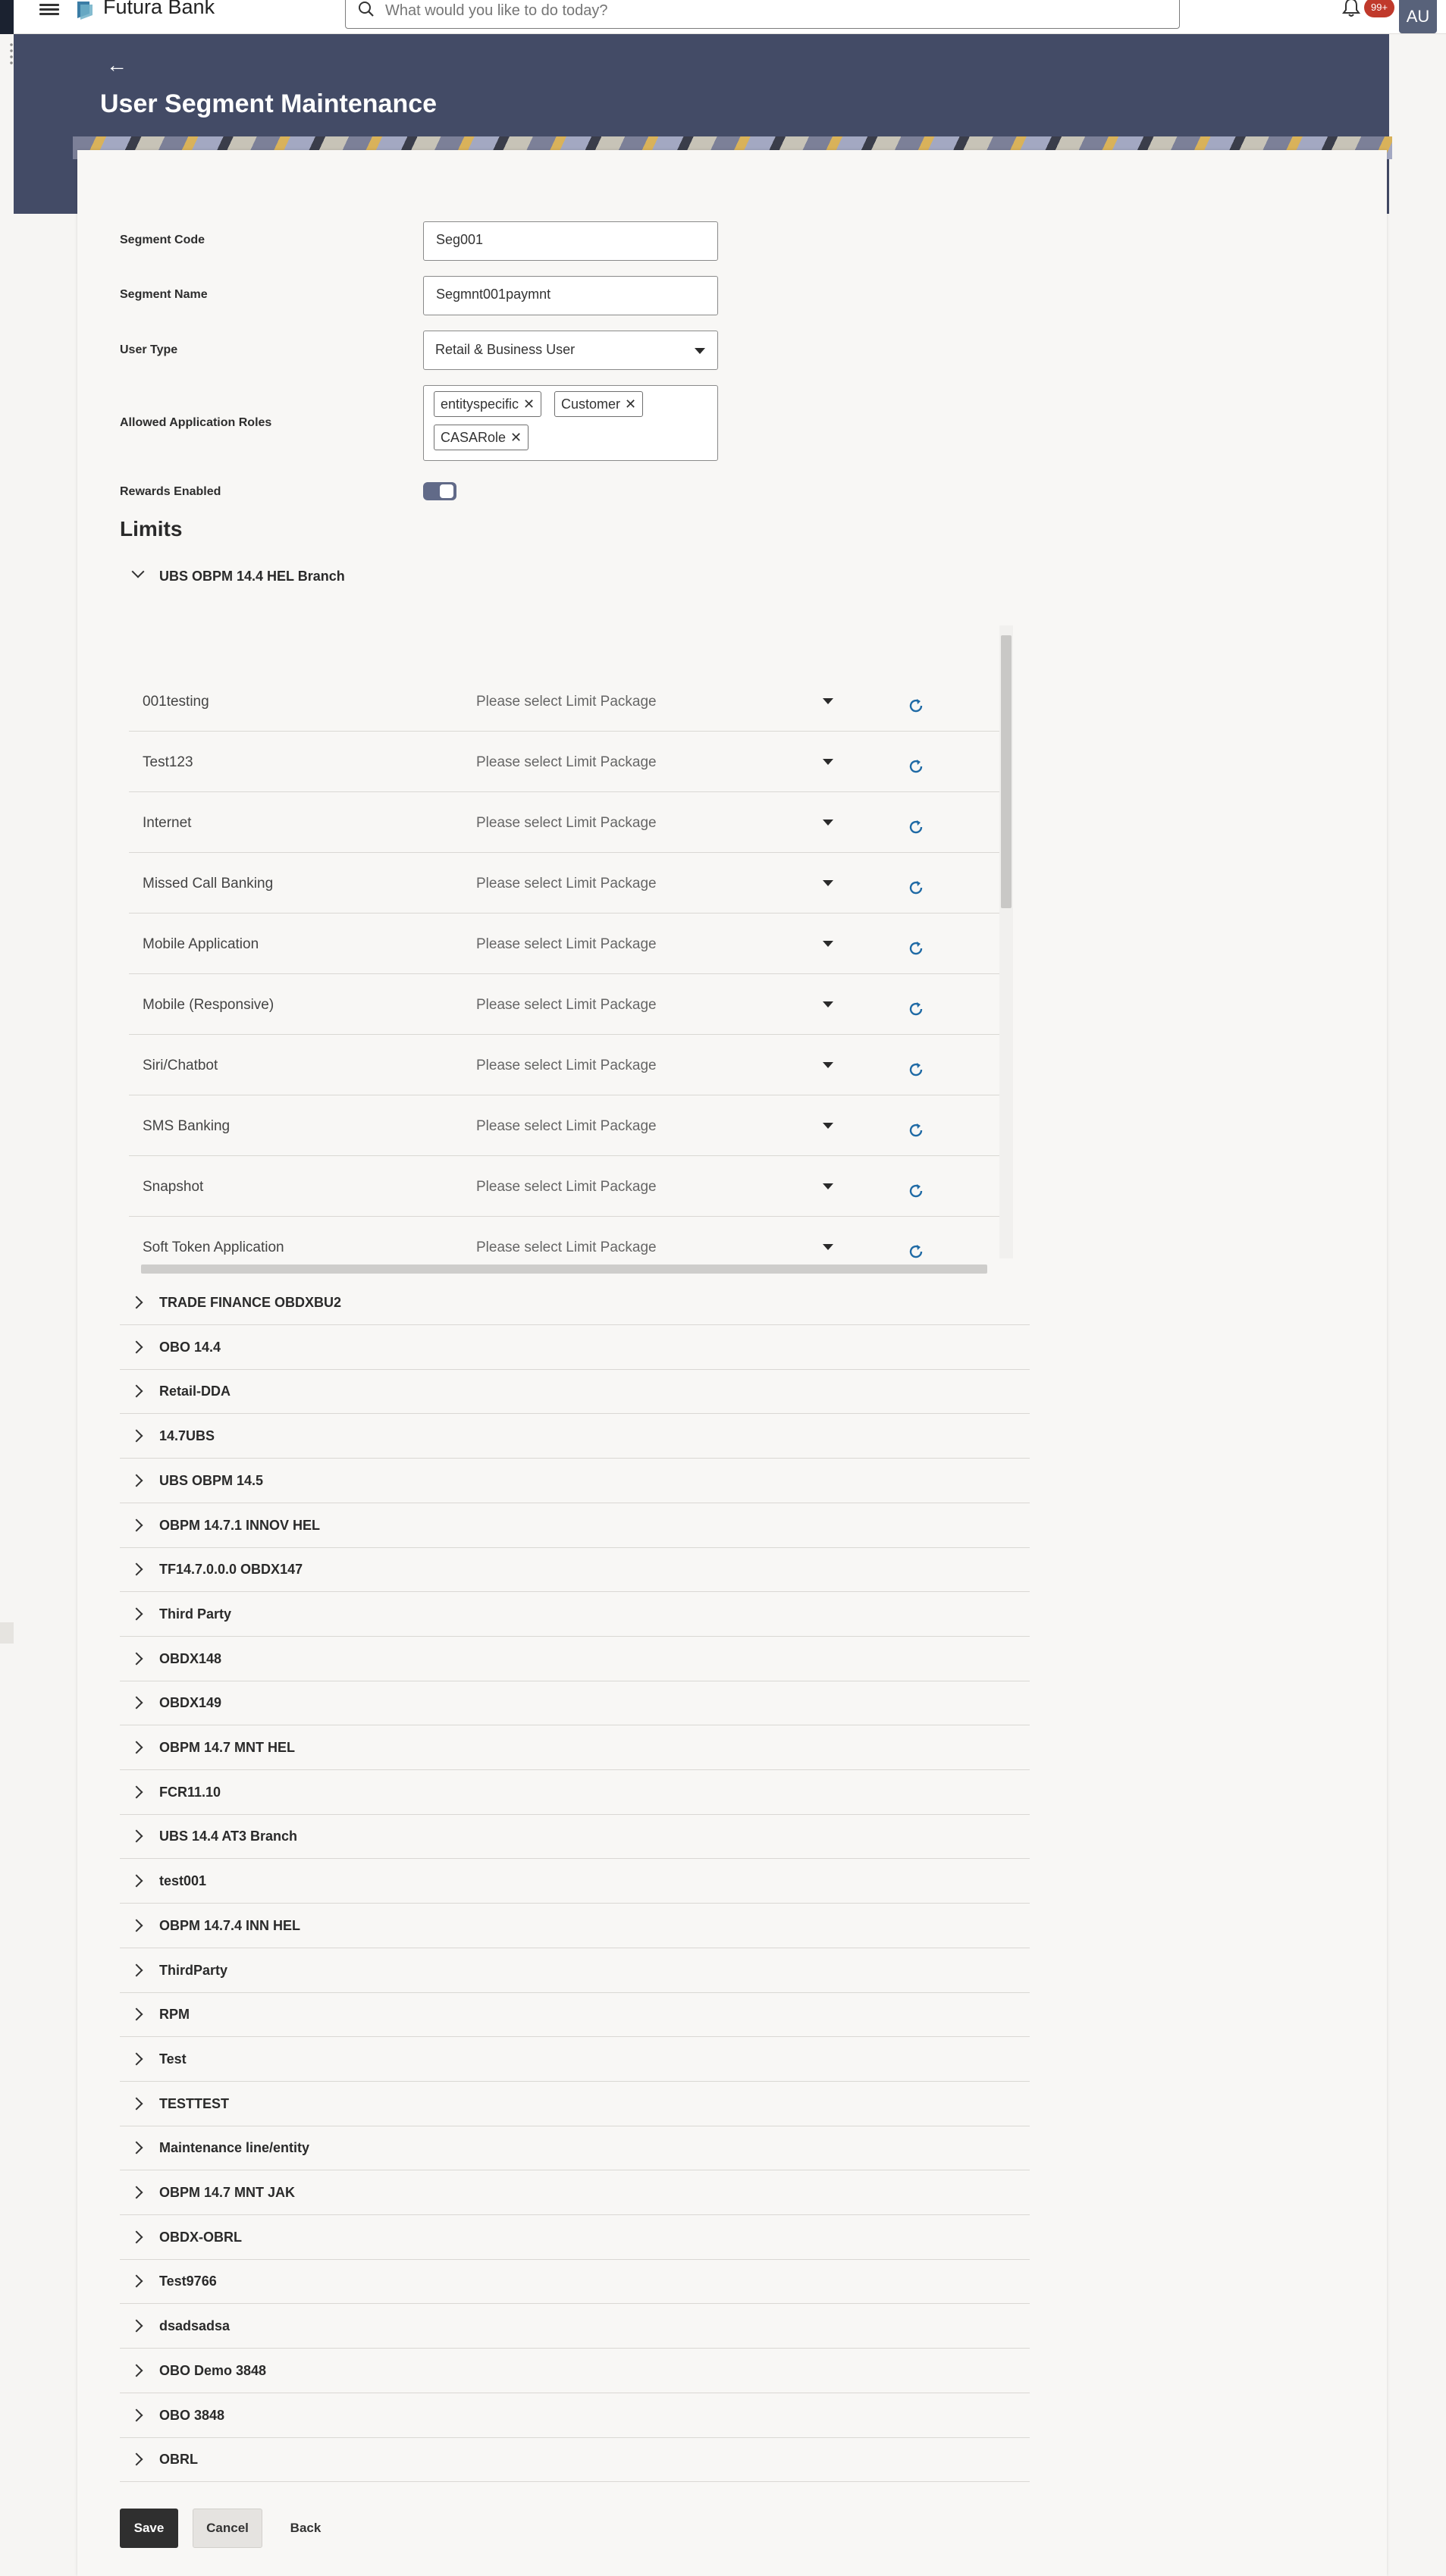  Describe the element at coordinates (227, 1748) in the screenshot. I see `limit-group-title: OBPM 14.7 MNT HEL` at that location.